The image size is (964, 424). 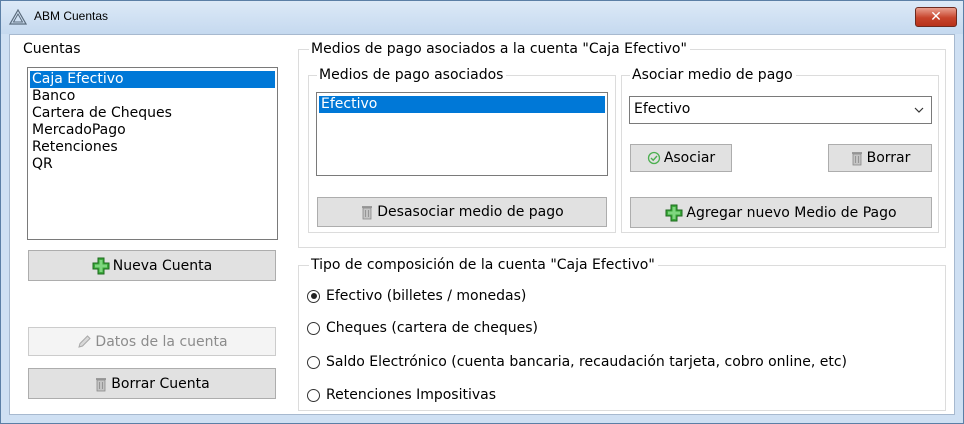 I want to click on close-button: ✕, so click(x=936, y=17).